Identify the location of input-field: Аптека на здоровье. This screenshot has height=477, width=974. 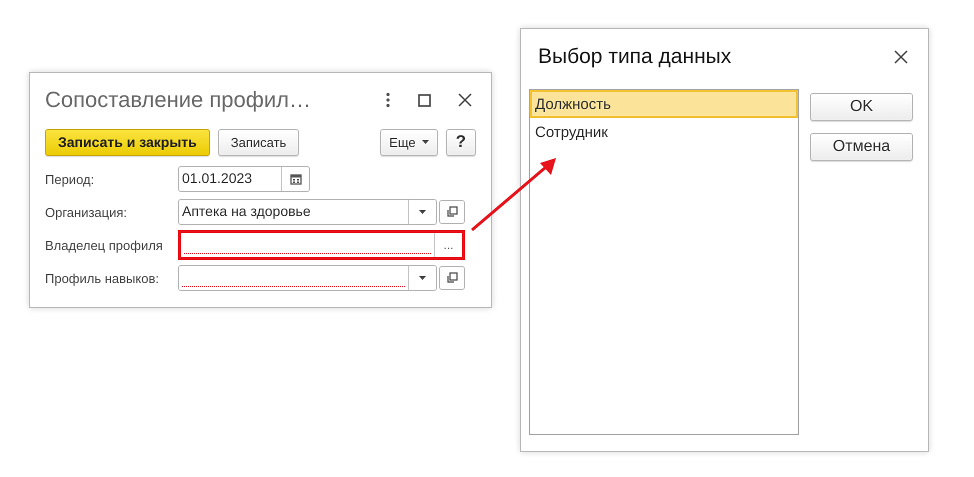
(307, 212).